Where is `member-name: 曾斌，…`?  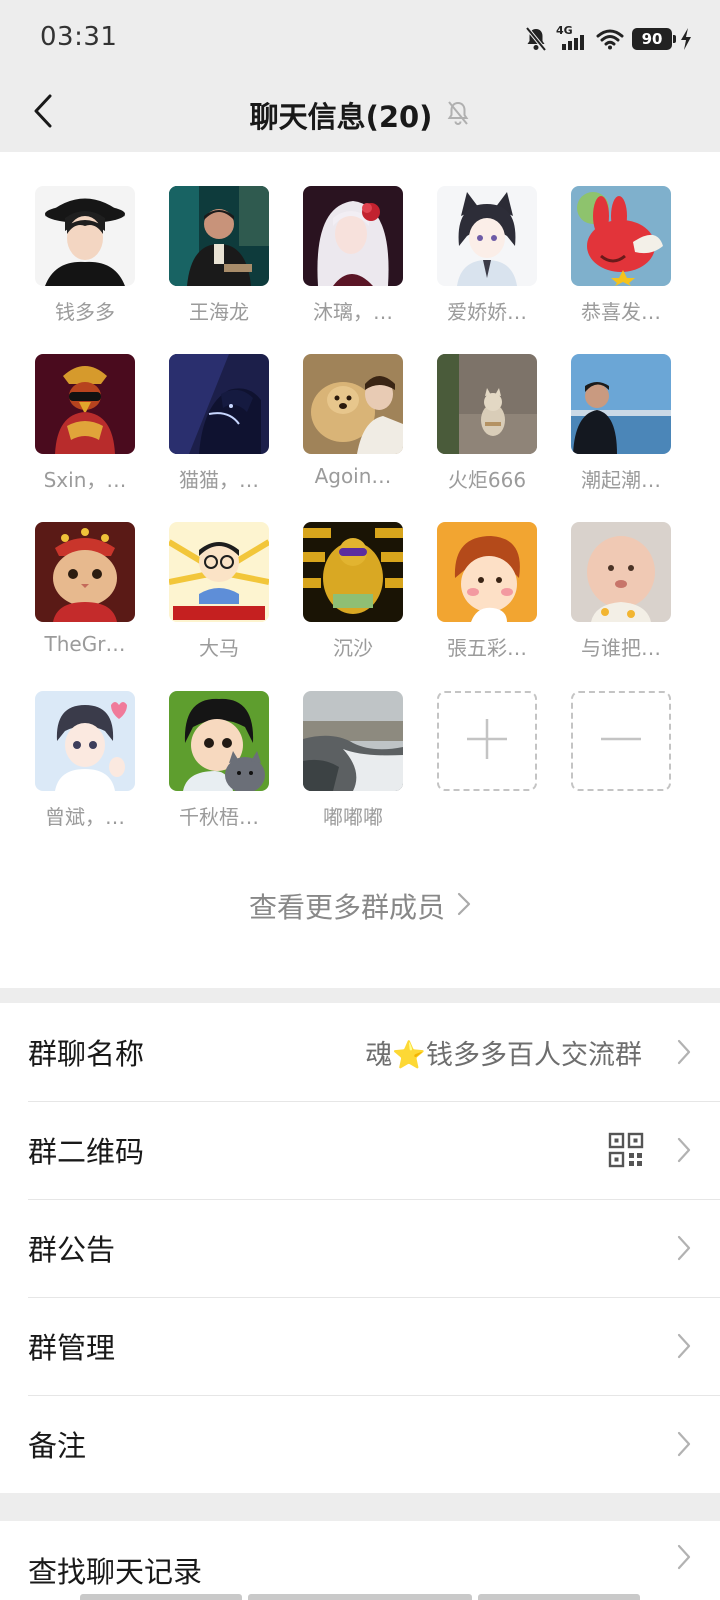
member-name: 曾斌，… is located at coordinates (85, 817).